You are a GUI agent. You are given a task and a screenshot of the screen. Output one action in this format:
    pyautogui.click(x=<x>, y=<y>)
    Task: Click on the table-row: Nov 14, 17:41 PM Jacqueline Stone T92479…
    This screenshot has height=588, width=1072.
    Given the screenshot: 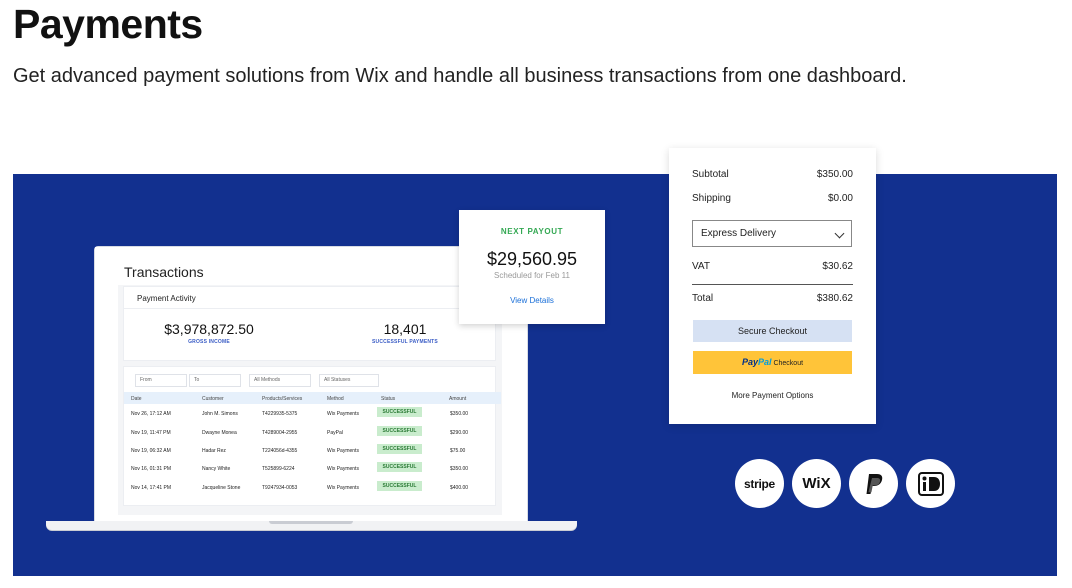 What is the action you would take?
    pyautogui.click(x=309, y=490)
    